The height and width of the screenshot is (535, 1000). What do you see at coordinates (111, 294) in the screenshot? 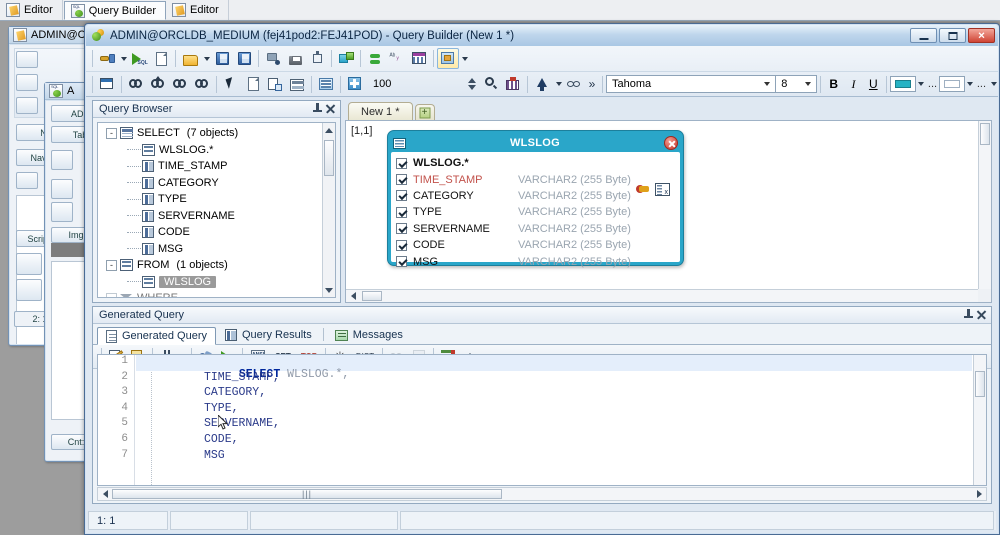
I see `expander-icon: -` at bounding box center [111, 294].